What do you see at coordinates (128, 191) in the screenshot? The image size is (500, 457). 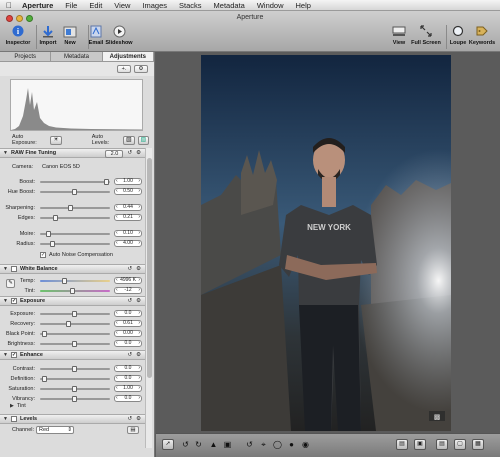 I see `hue-boost-field: ‹ 0.50 ›` at bounding box center [128, 191].